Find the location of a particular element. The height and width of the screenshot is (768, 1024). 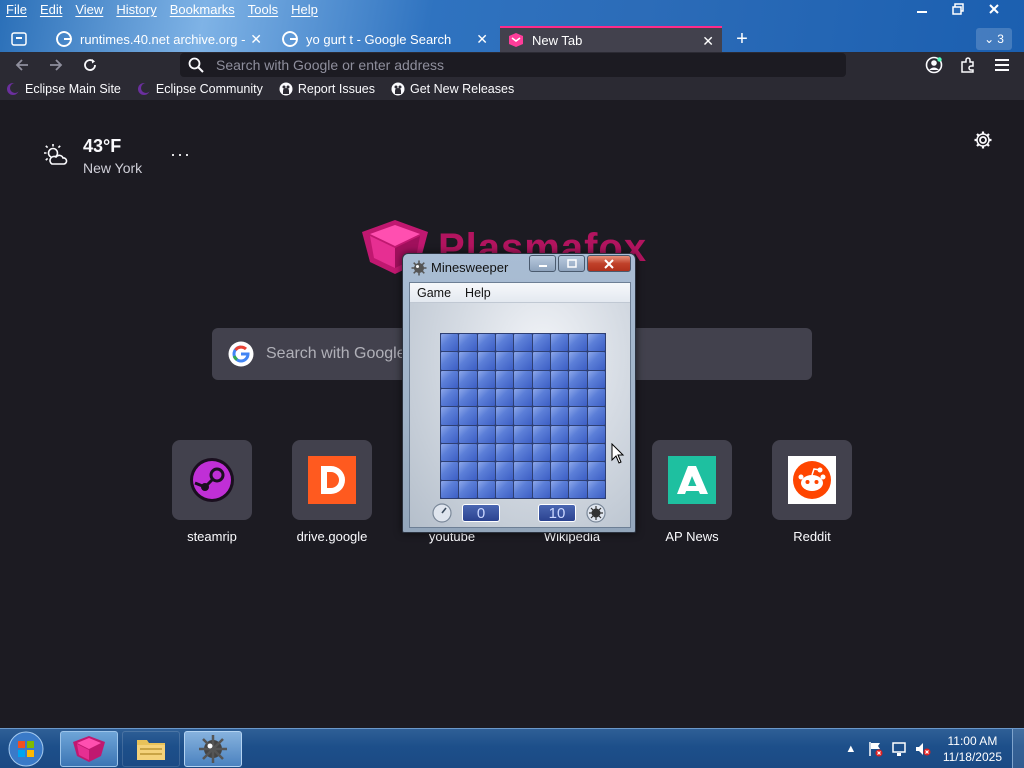

restore-icon is located at coordinates (958, 9).